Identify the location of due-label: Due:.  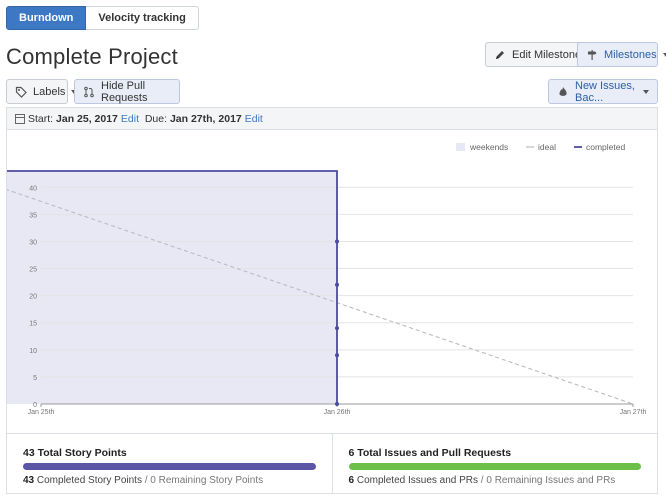
(156, 118).